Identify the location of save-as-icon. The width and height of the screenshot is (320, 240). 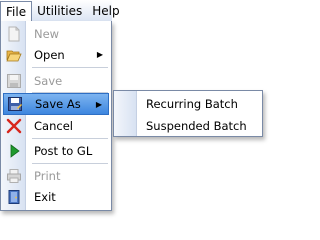
(15, 104).